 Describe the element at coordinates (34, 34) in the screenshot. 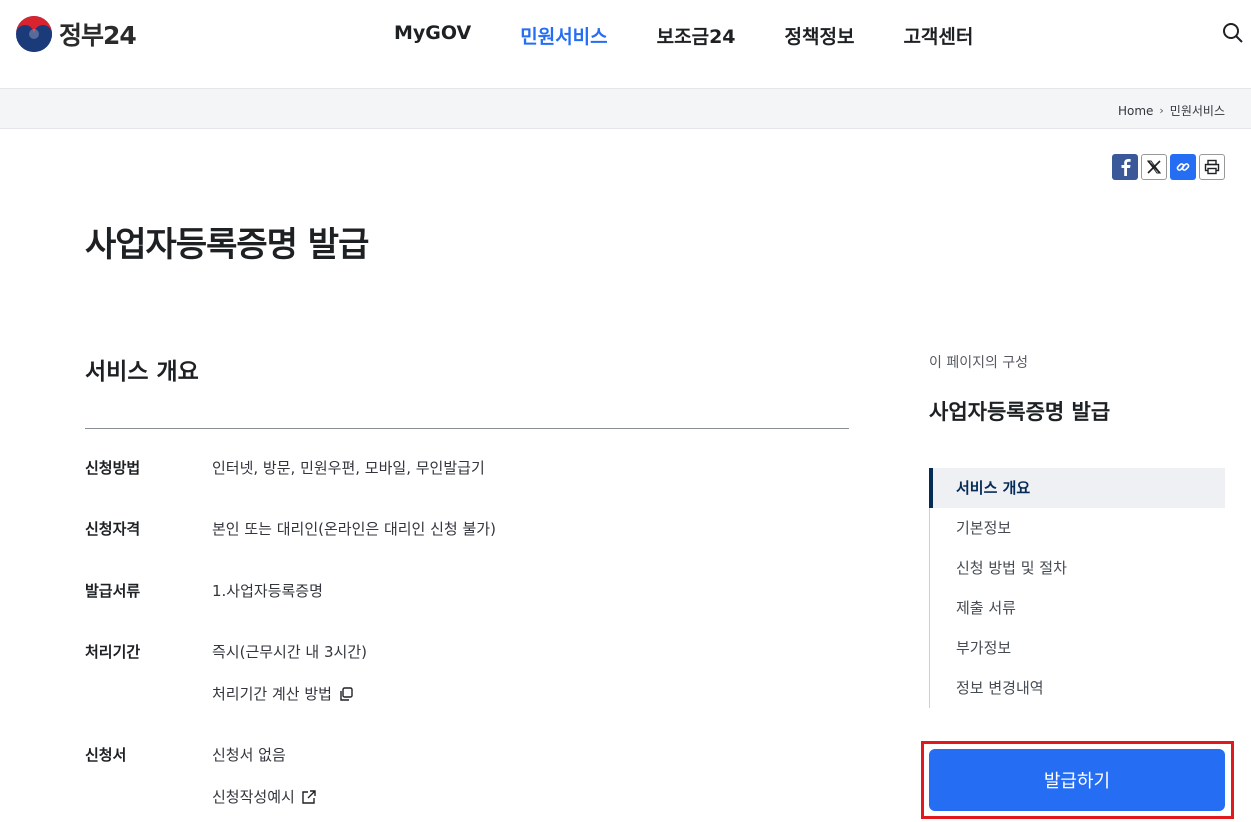

I see `taegeuk-emblem-icon` at that location.